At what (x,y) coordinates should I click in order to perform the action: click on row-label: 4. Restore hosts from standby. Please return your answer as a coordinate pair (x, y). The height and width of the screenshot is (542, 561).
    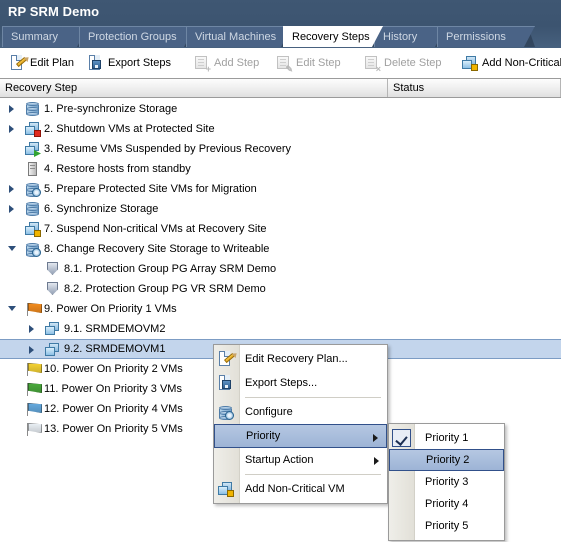
    Looking at the image, I should click on (117, 169).